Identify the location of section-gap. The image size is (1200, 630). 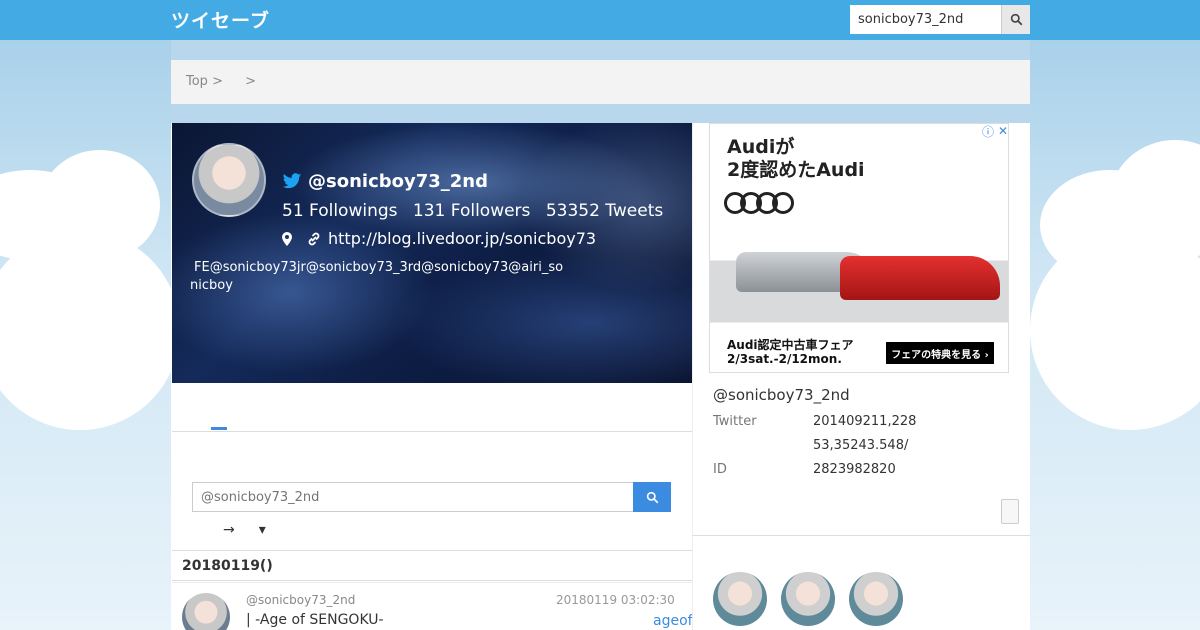
(600, 113).